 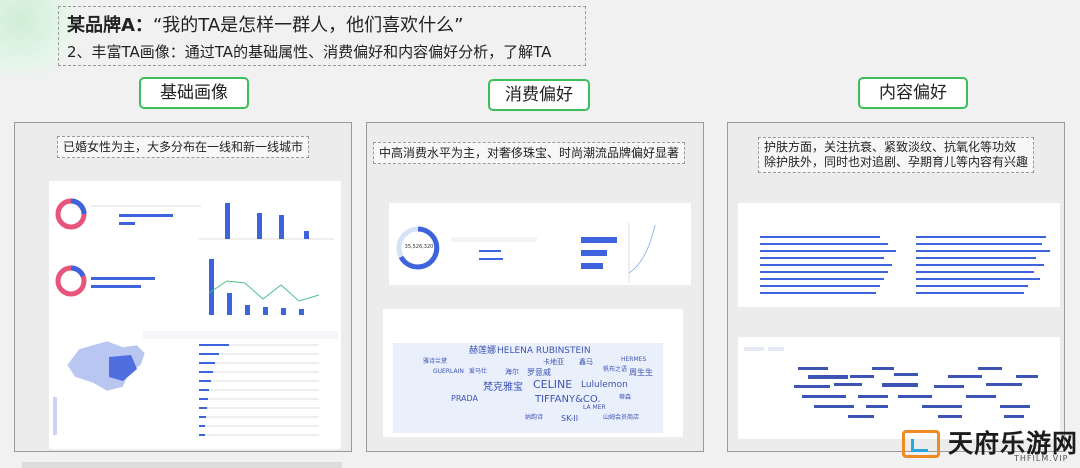 What do you see at coordinates (594, 407) in the screenshot?
I see `word: LA MER` at bounding box center [594, 407].